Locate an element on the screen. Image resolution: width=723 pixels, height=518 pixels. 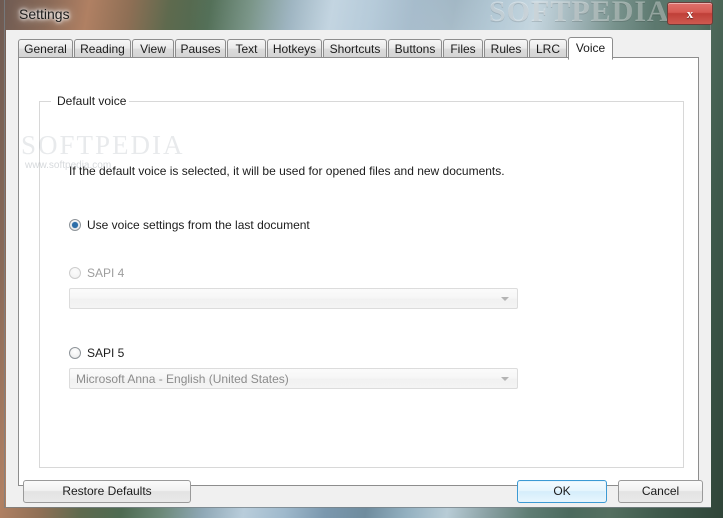
tab-shortcuts: Shortcuts is located at coordinates (355, 48).